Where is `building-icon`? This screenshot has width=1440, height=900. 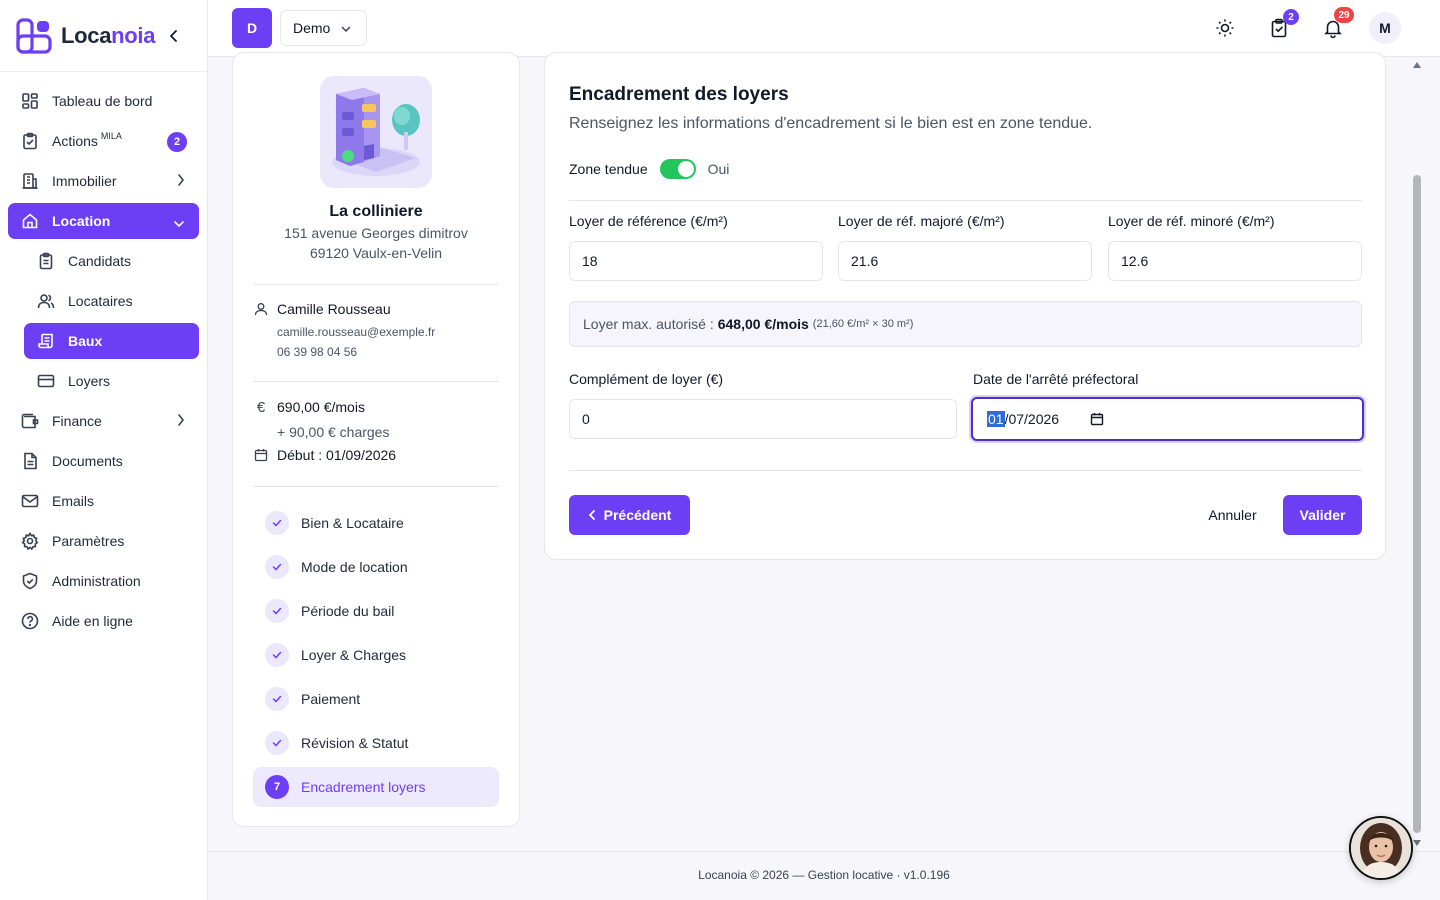
building-icon is located at coordinates (30, 181).